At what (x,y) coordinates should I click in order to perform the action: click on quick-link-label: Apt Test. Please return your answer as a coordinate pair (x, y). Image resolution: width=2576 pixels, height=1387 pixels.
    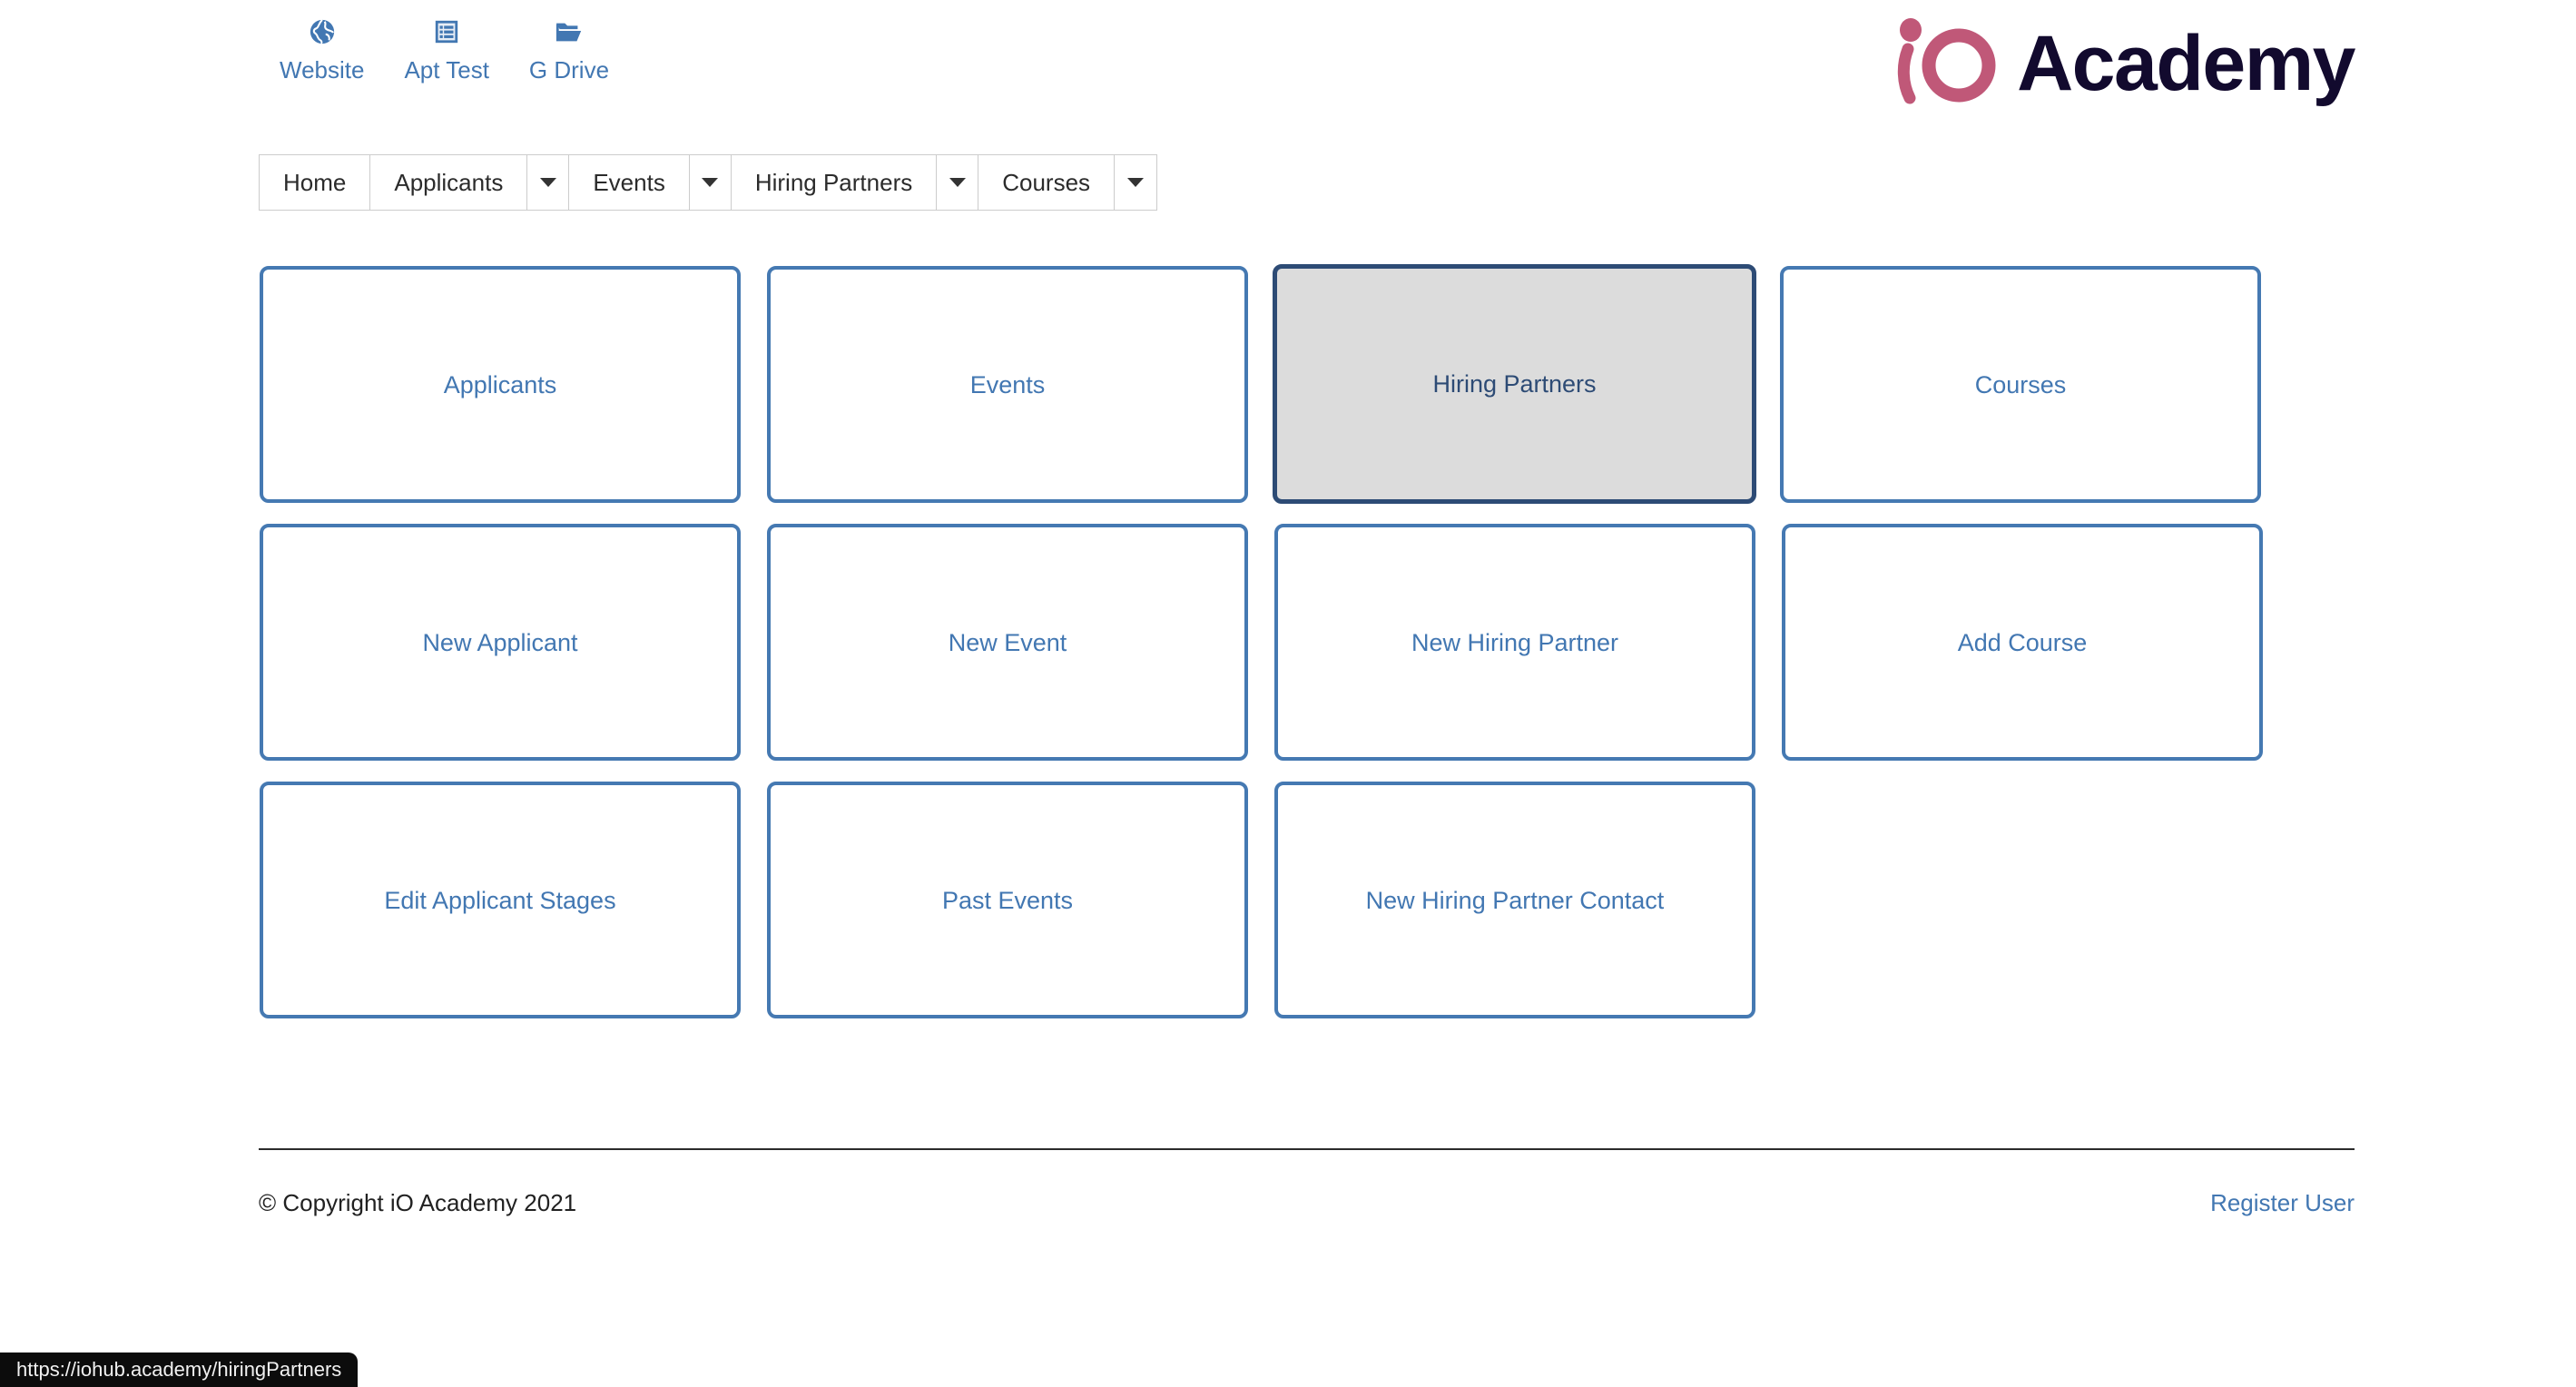
    Looking at the image, I should click on (446, 70).